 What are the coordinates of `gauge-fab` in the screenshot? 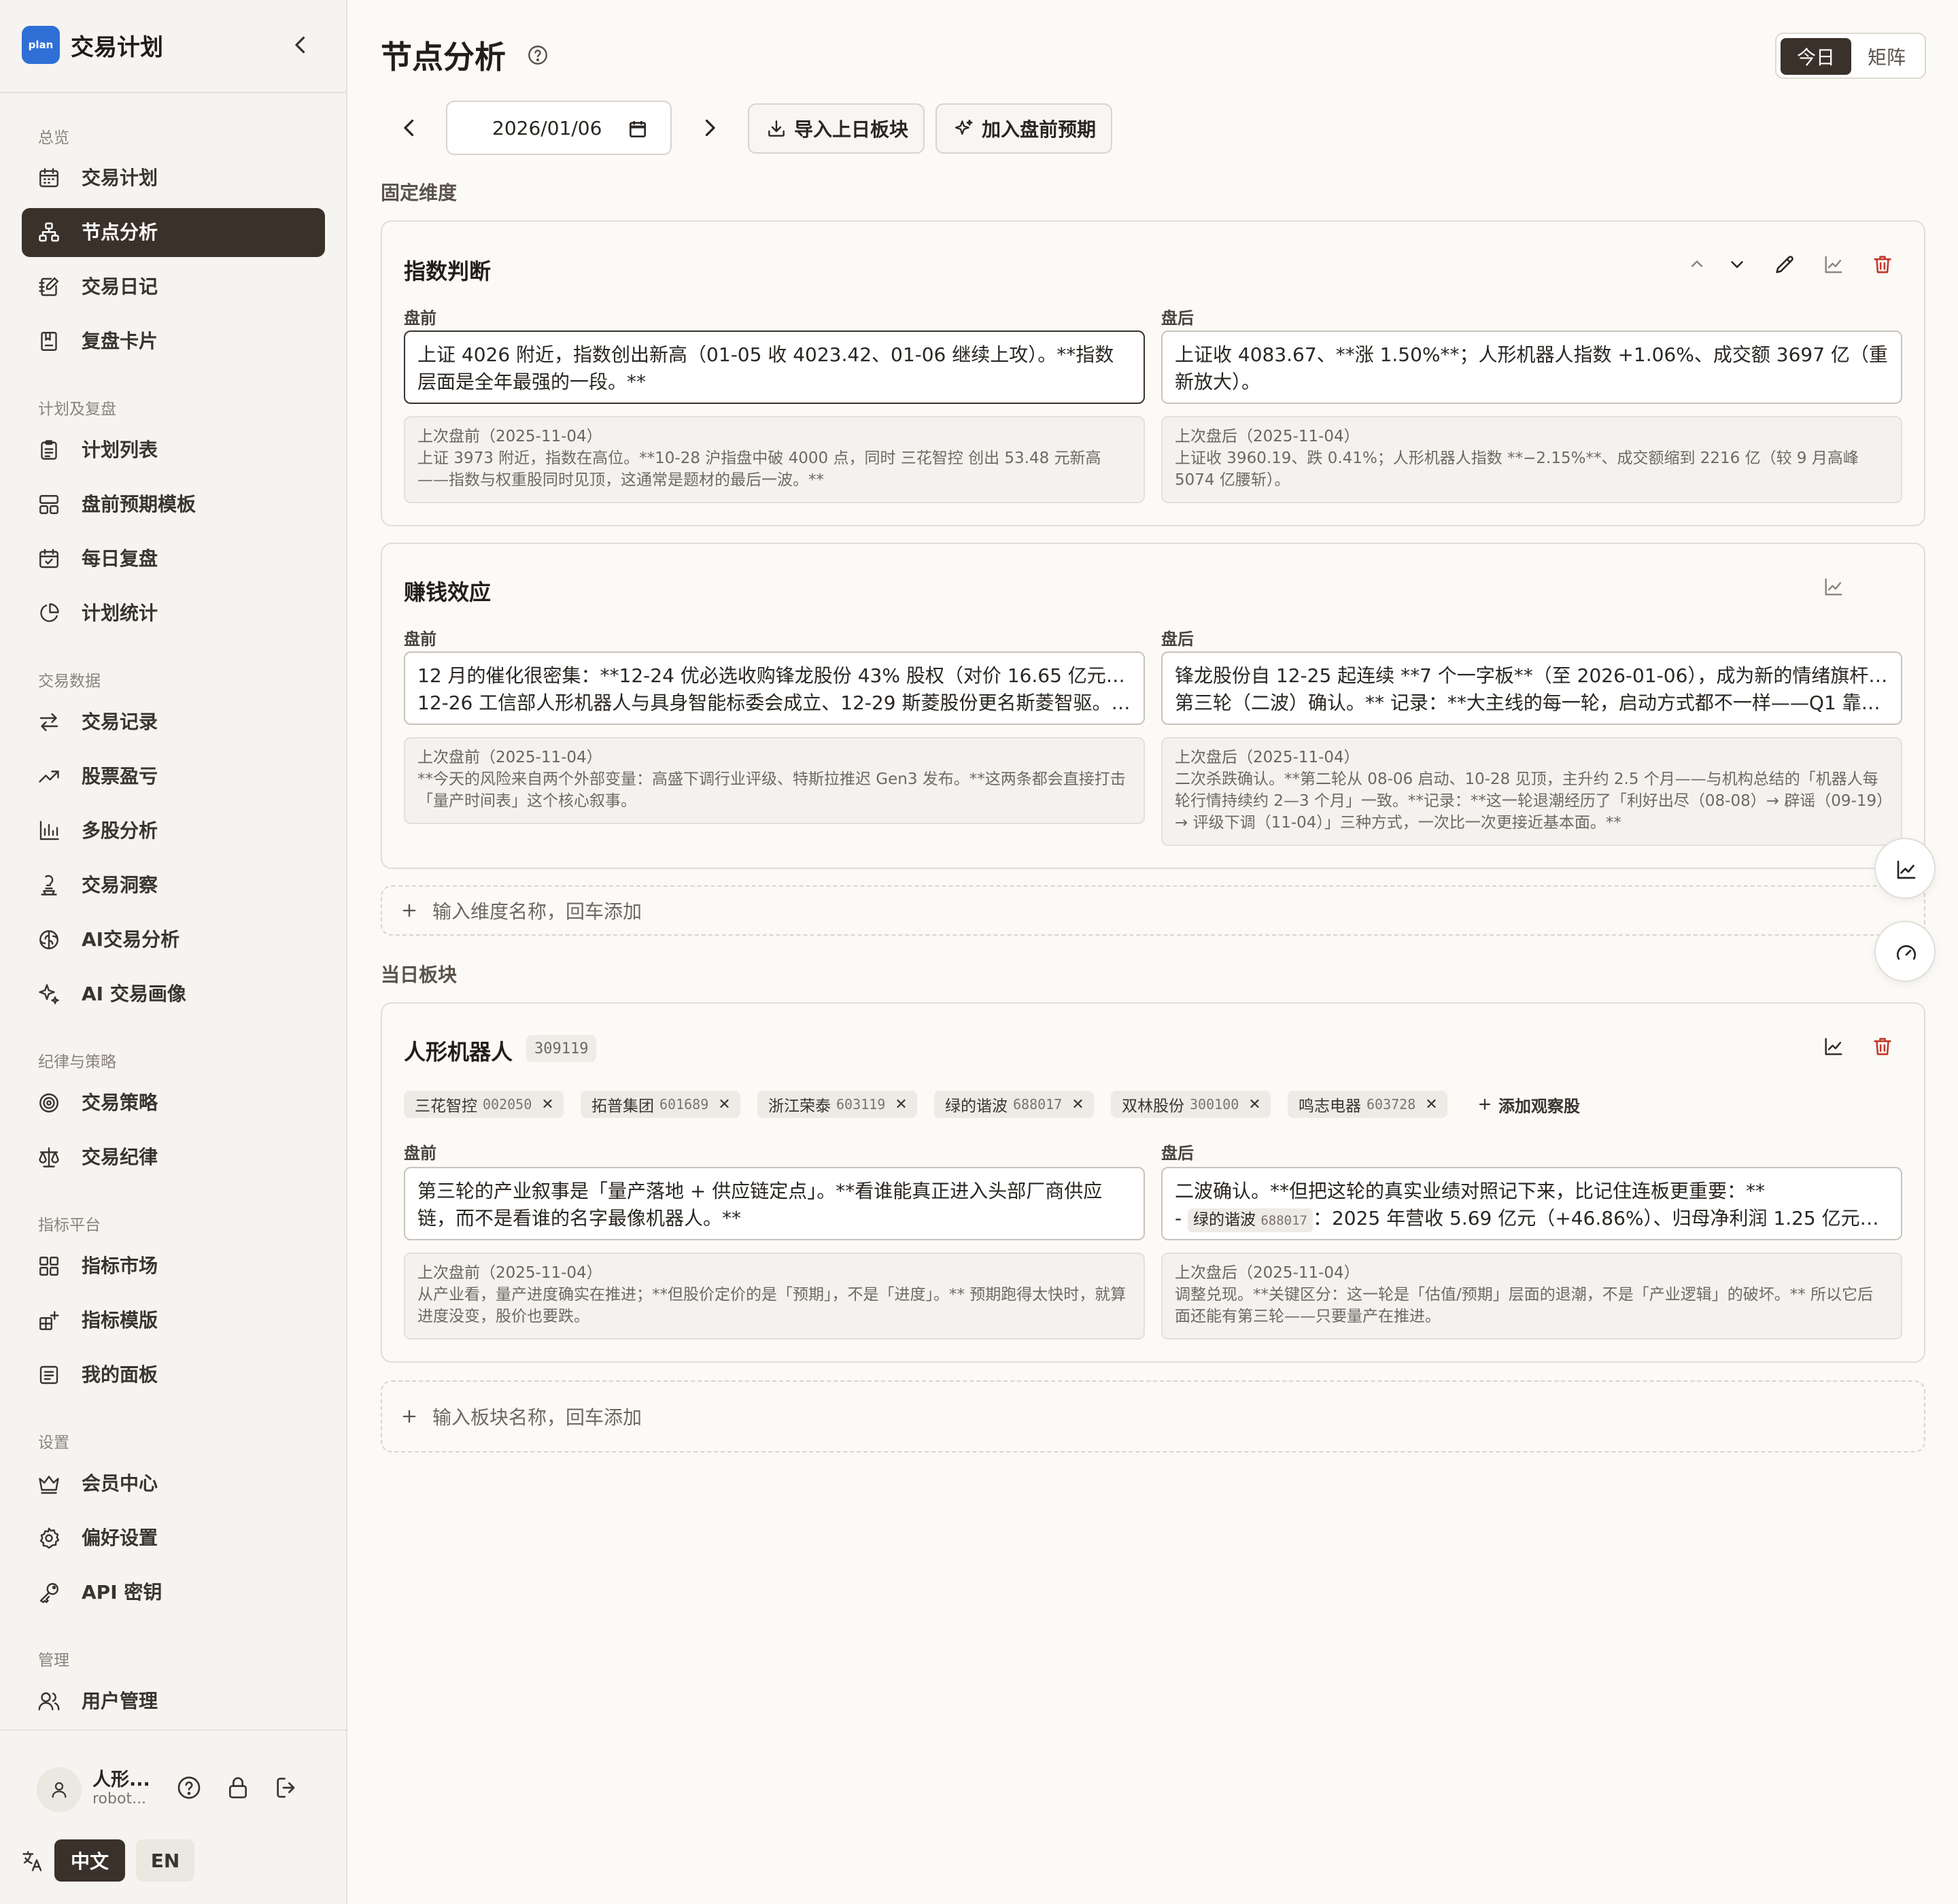 It's located at (1905, 952).